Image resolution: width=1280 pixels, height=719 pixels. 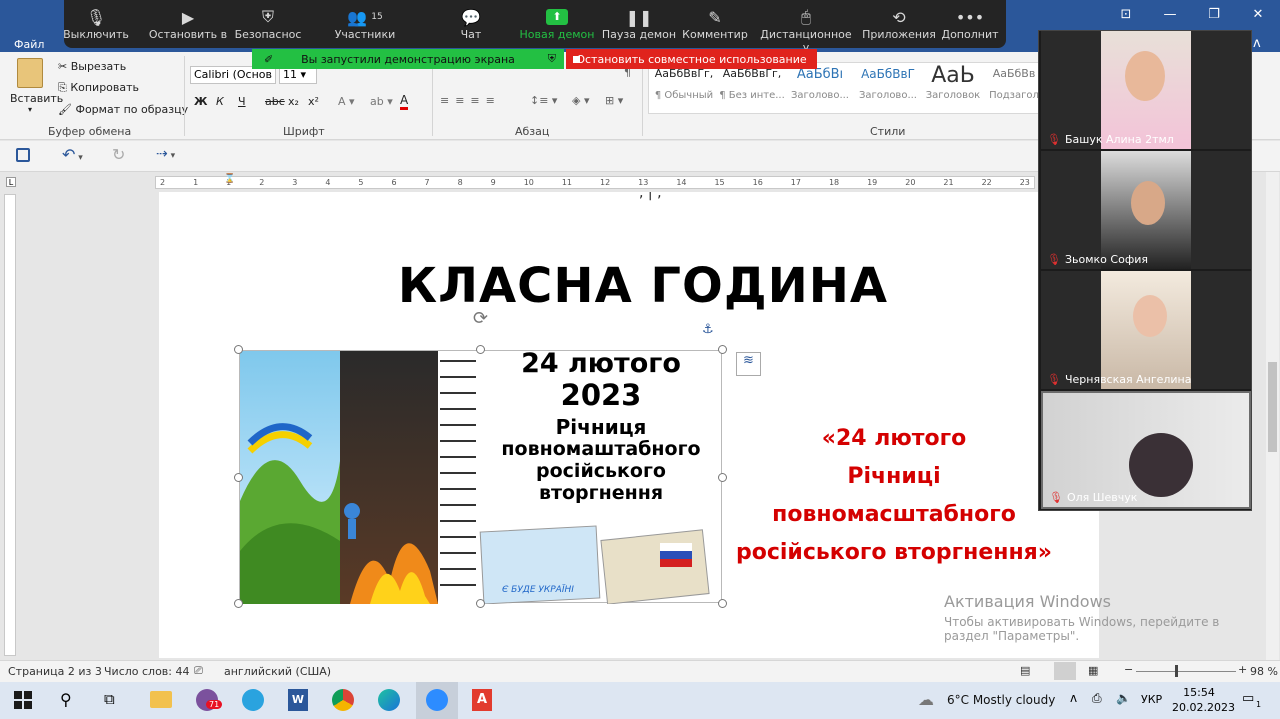 What do you see at coordinates (36, 88) in the screenshot?
I see `paste-button: Вставить ▾` at bounding box center [36, 88].